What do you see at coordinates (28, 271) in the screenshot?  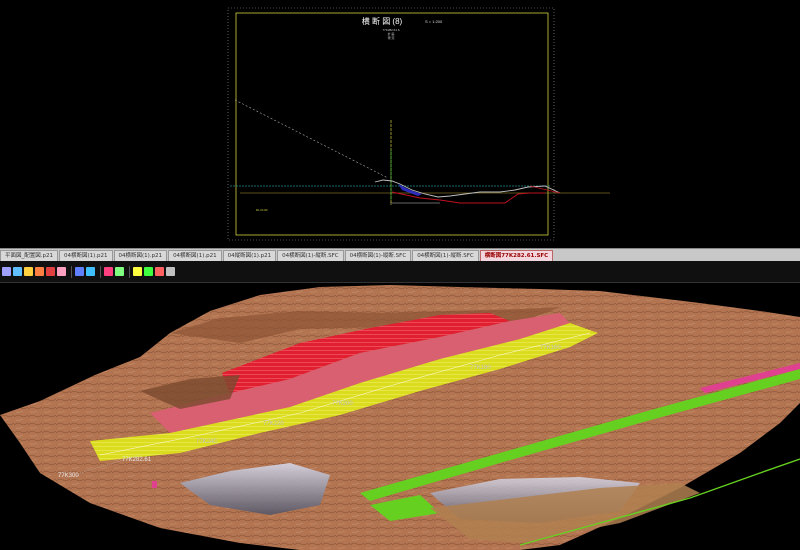 I see `zoom-icon` at bounding box center [28, 271].